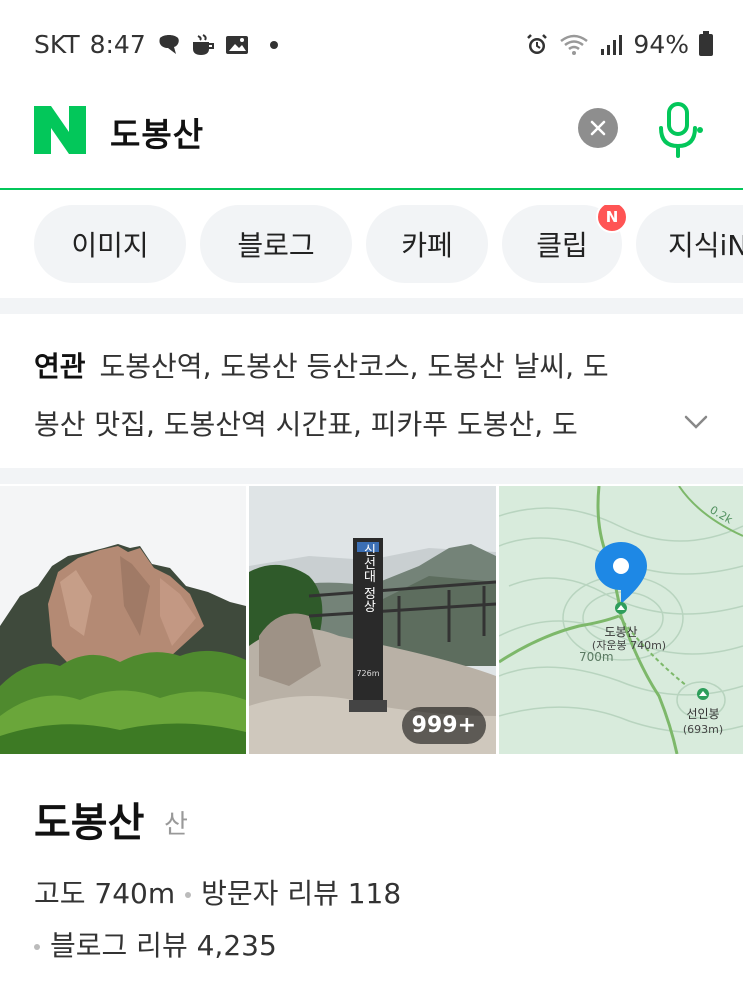 The image size is (743, 990). I want to click on messenger-icon, so click(169, 44).